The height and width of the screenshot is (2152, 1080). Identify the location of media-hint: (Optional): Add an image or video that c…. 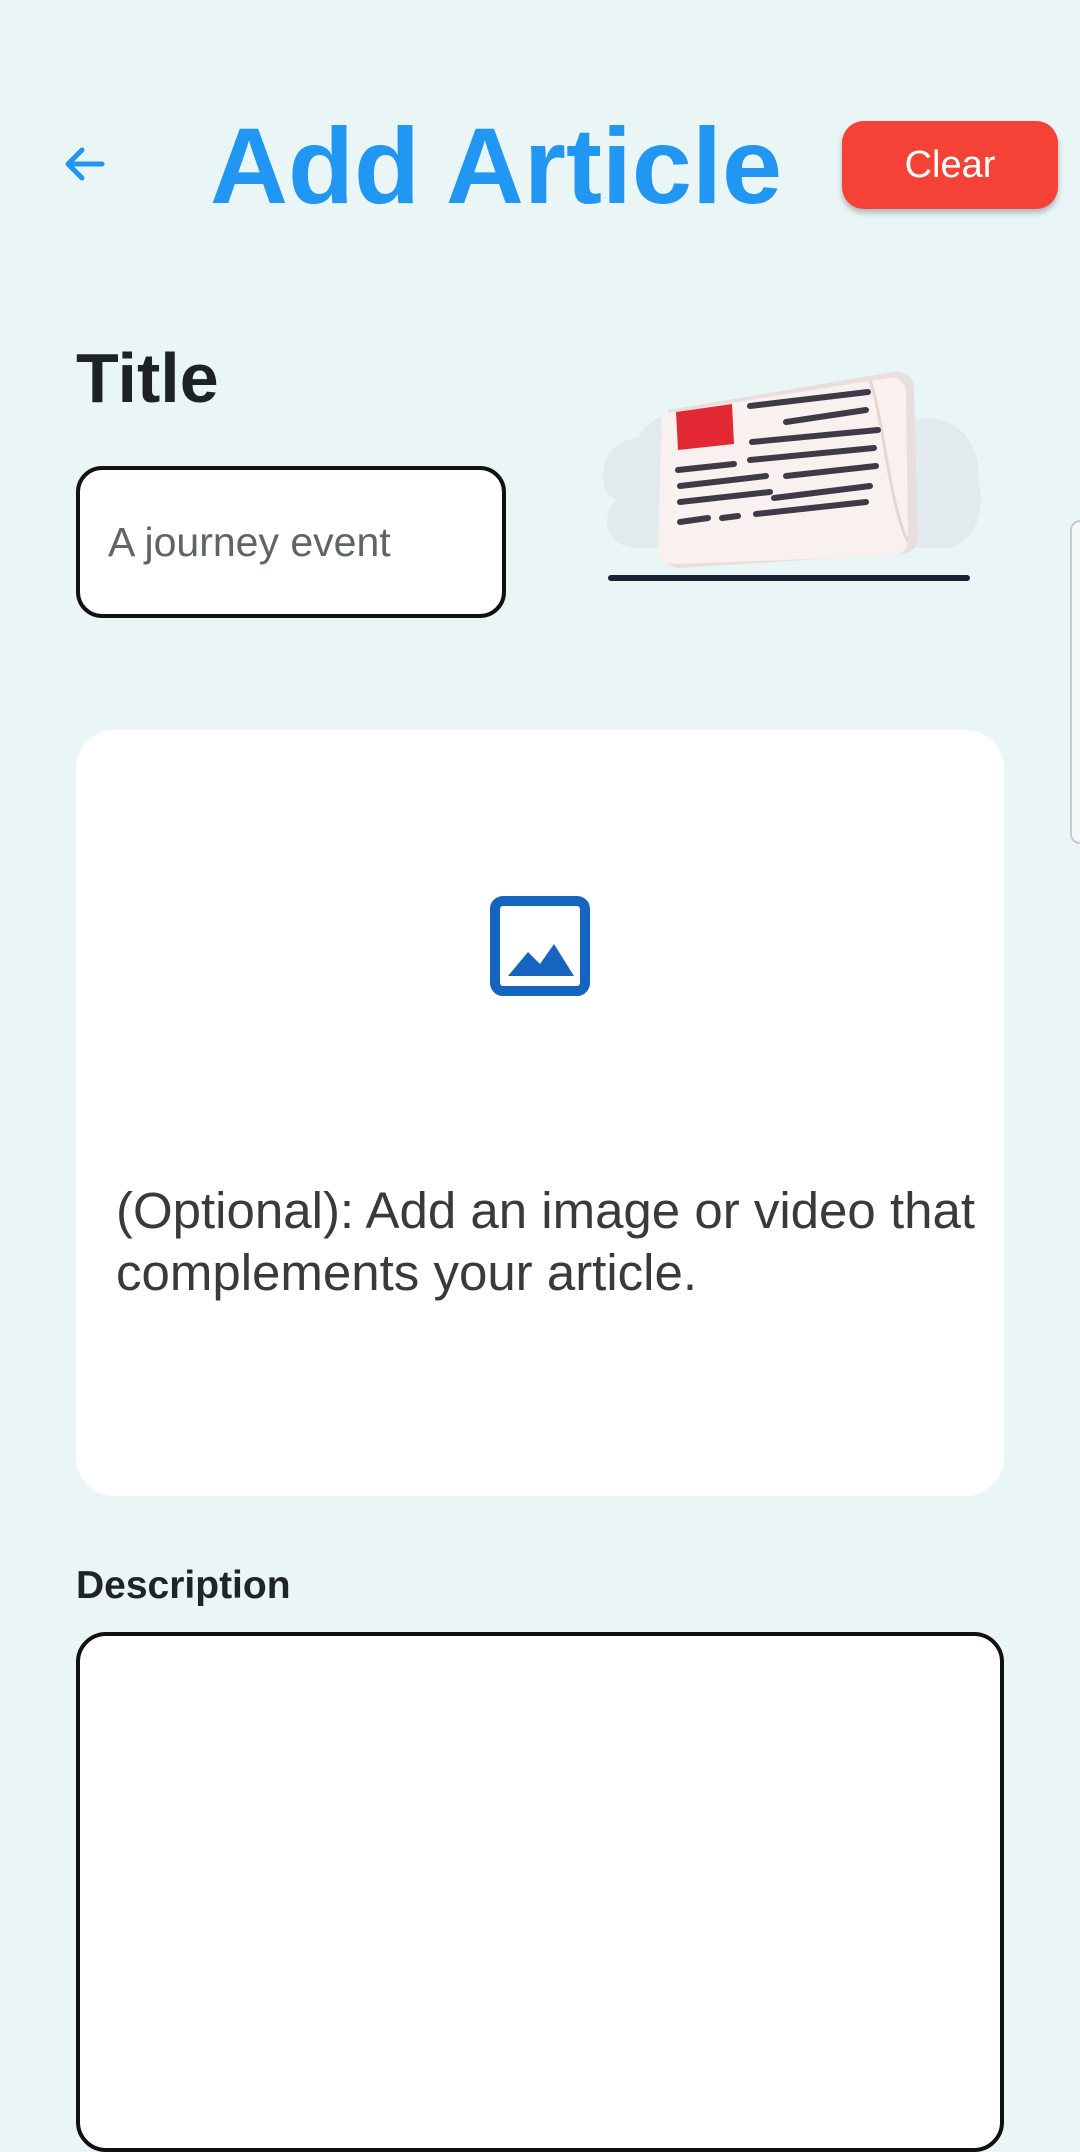
(546, 1241).